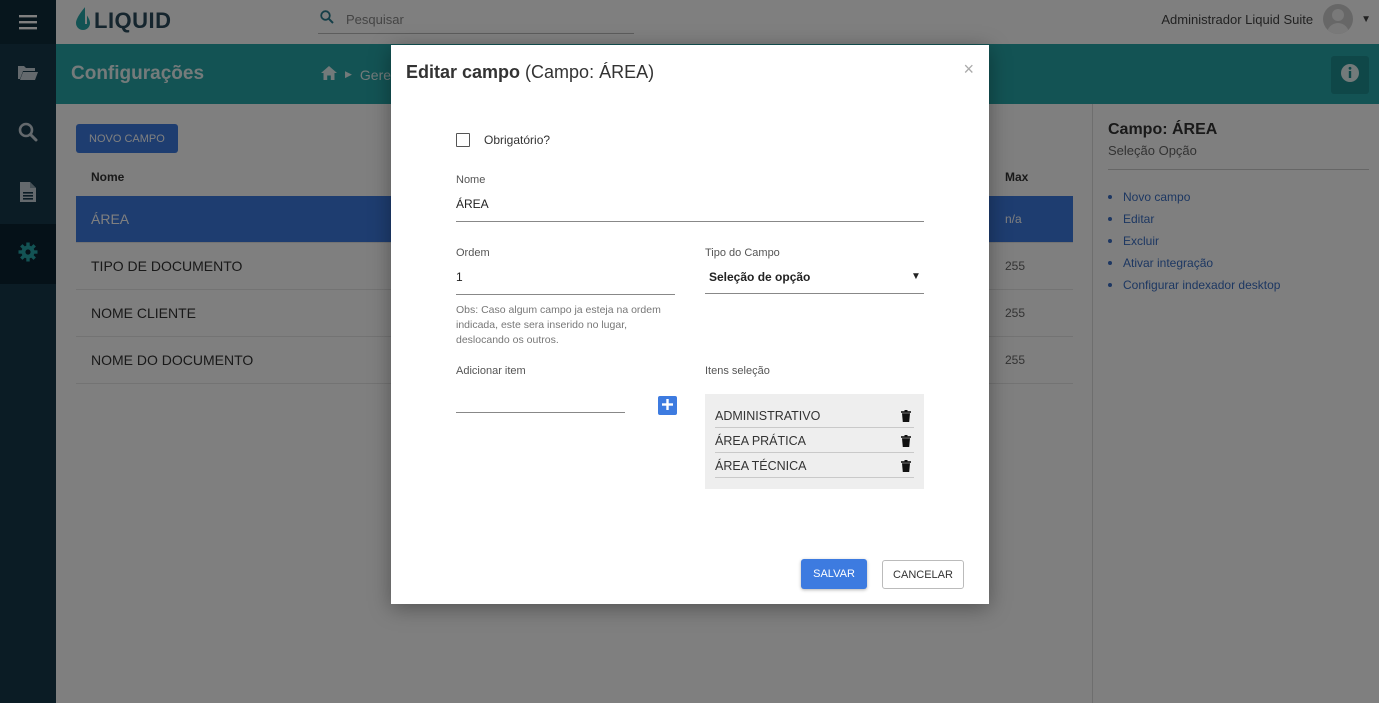  I want to click on required-checkbox, so click(463, 140).